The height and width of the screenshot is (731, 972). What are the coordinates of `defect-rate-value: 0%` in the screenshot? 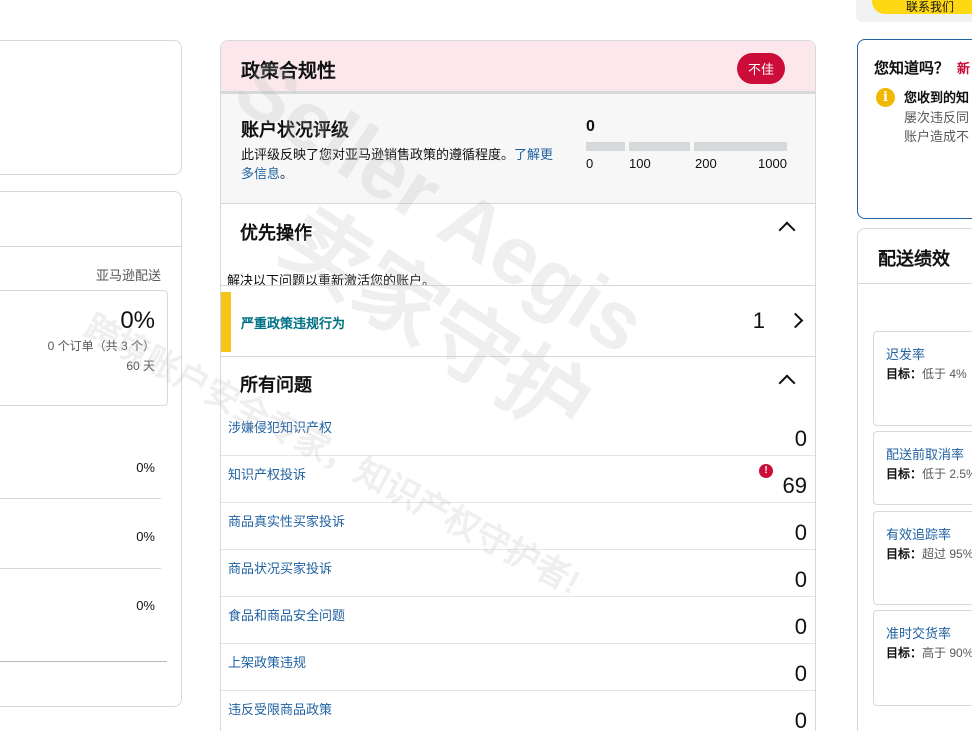 It's located at (137, 320).